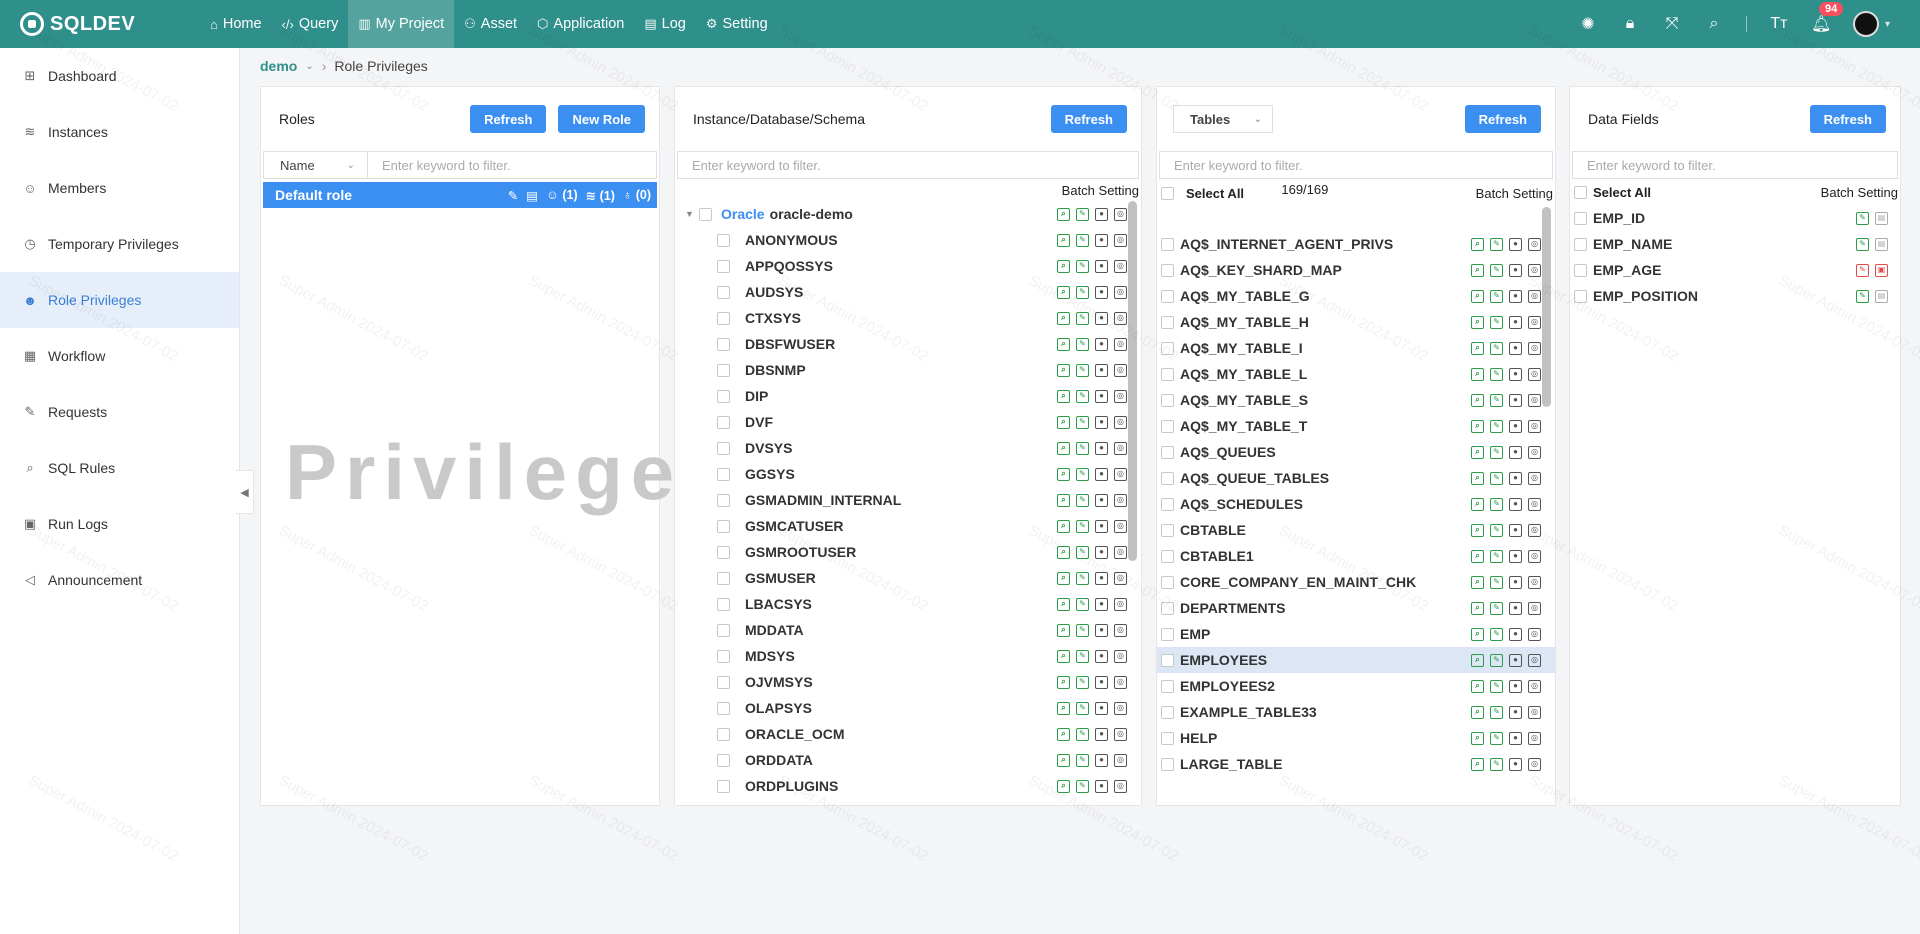 This screenshot has height=934, width=1920. I want to click on schema-row: DBSNMP ⌕ ✎ ● ◎, so click(908, 370).